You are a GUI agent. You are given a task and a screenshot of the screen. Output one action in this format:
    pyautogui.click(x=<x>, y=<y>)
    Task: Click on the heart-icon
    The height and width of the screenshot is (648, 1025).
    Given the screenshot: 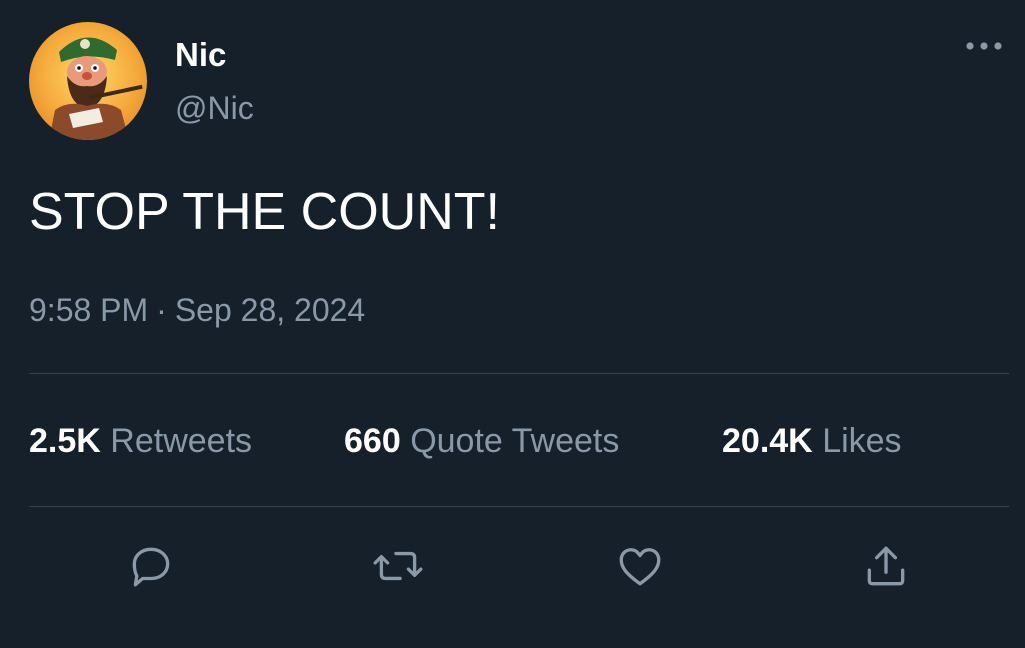 What is the action you would take?
    pyautogui.click(x=640, y=567)
    